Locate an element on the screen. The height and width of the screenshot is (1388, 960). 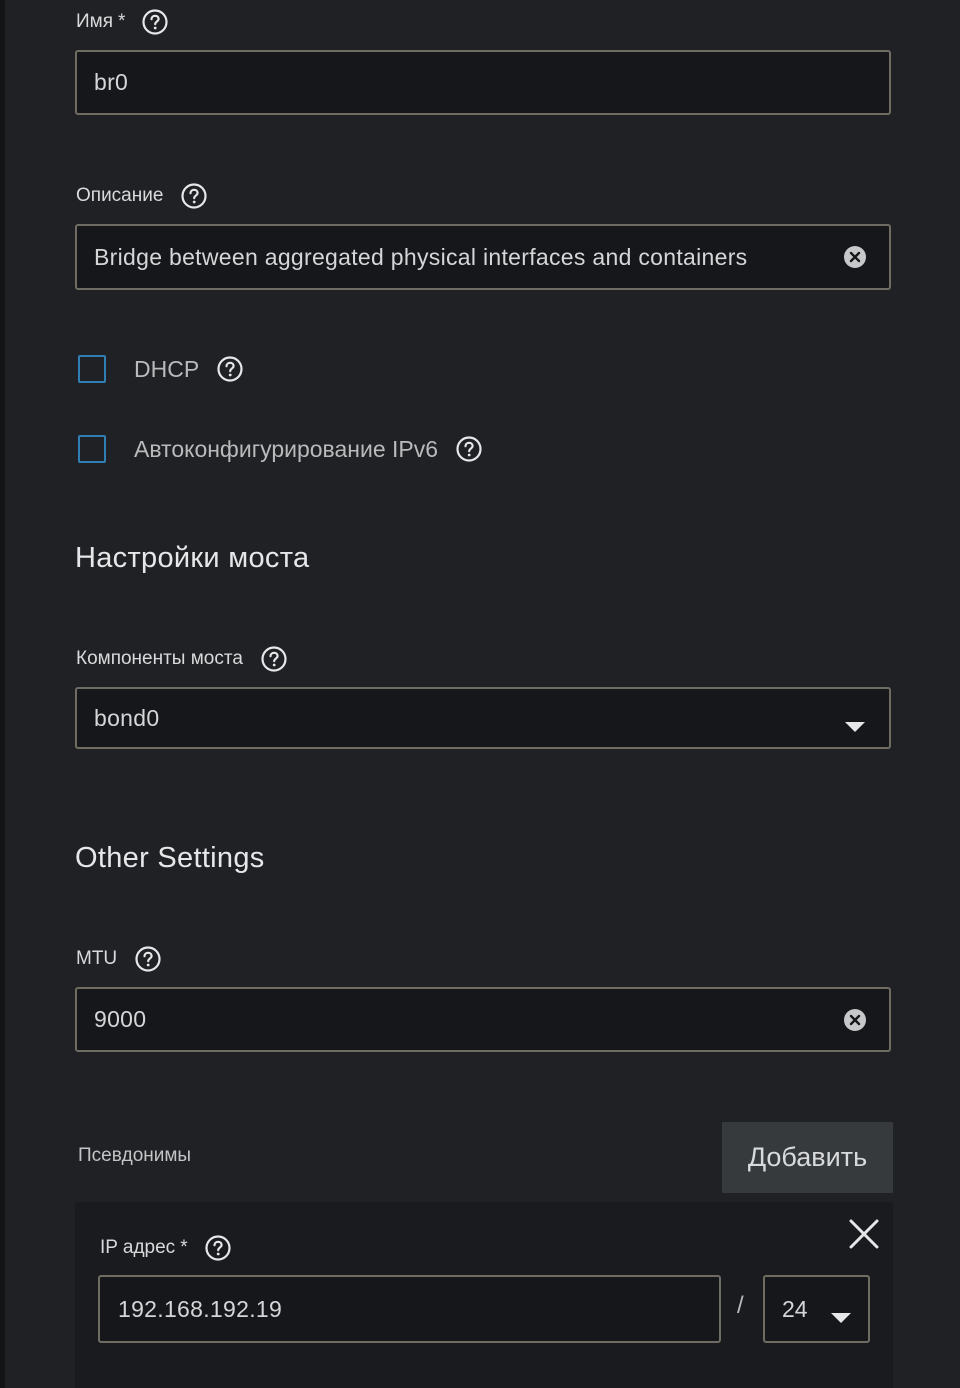
ip-address-label-text: IP адрес is located at coordinates (138, 1247).